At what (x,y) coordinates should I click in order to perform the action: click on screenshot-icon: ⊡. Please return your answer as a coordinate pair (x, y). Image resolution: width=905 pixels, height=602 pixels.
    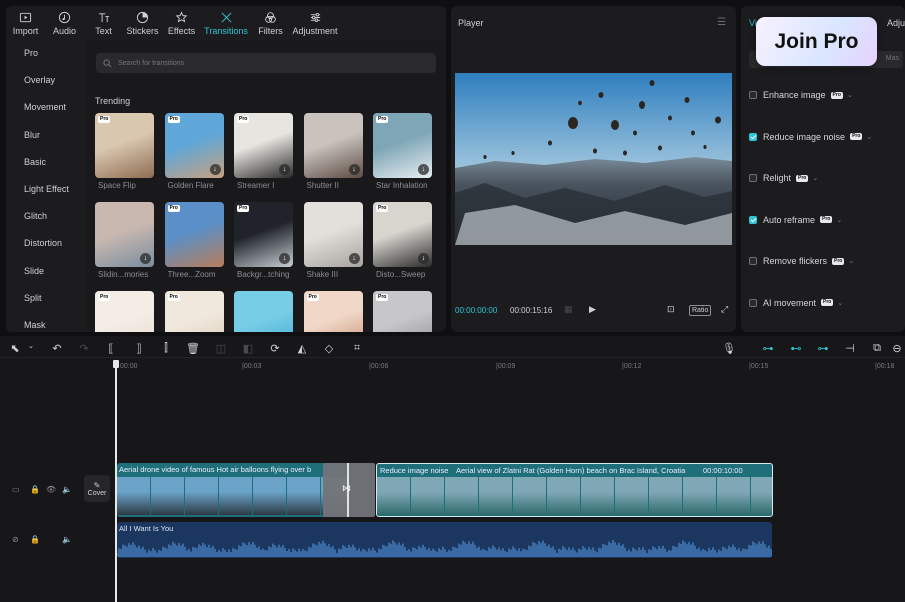
    Looking at the image, I should click on (671, 309).